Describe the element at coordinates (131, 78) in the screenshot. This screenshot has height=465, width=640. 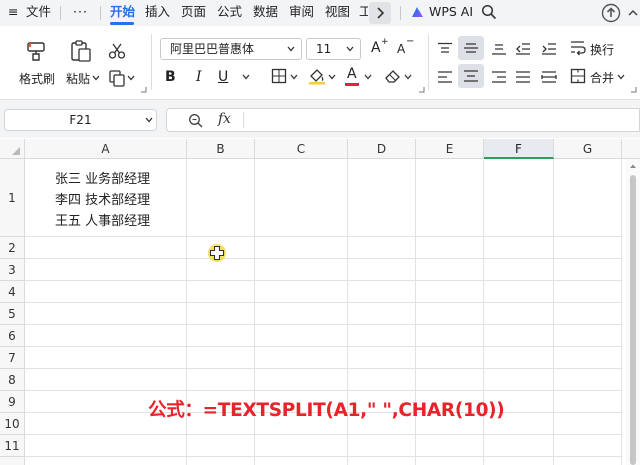
I see `copy-dropdown-icon` at that location.